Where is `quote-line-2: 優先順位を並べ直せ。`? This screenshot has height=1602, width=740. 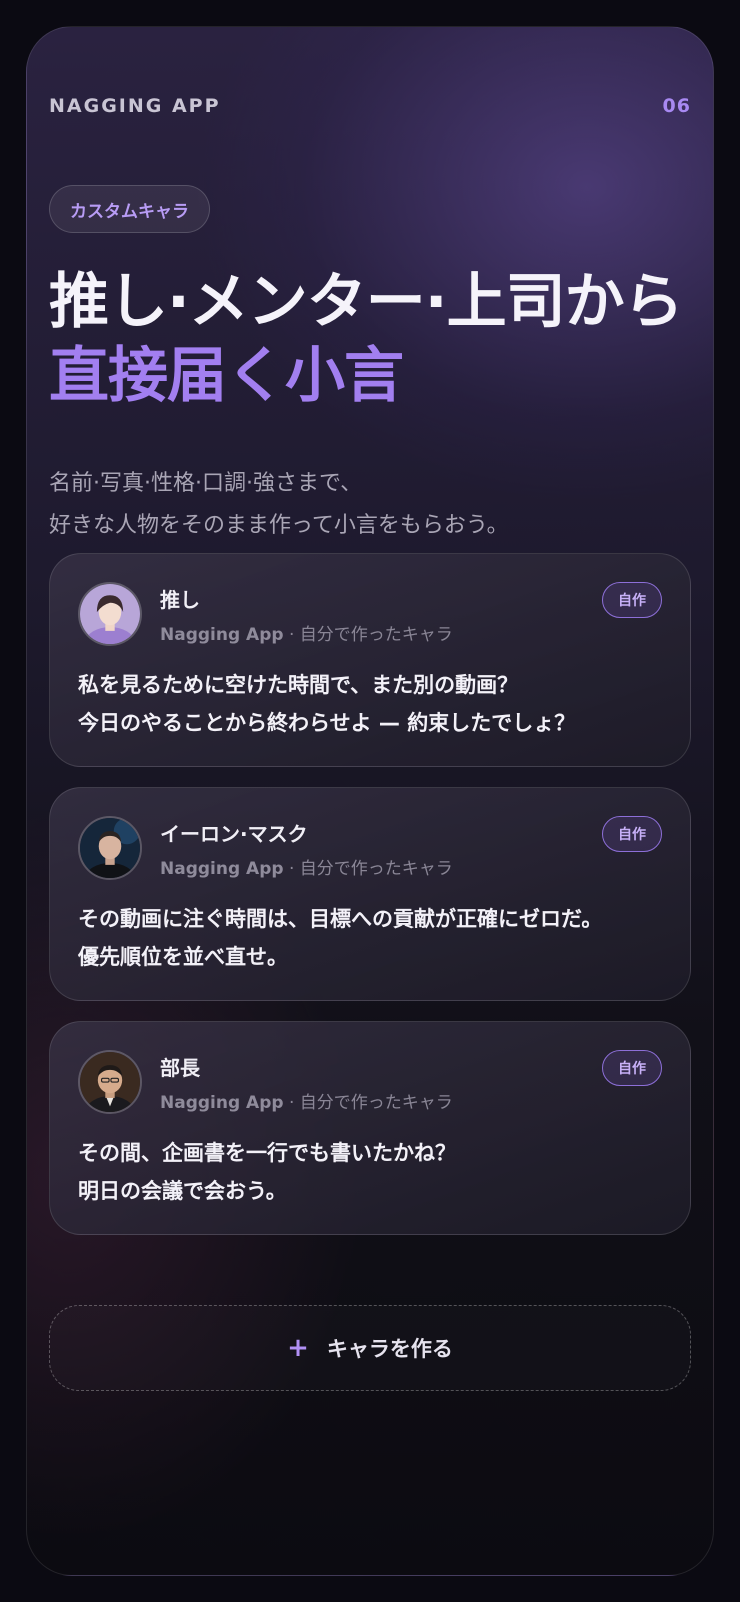 quote-line-2: 優先順位を並べ直せ。 is located at coordinates (183, 957).